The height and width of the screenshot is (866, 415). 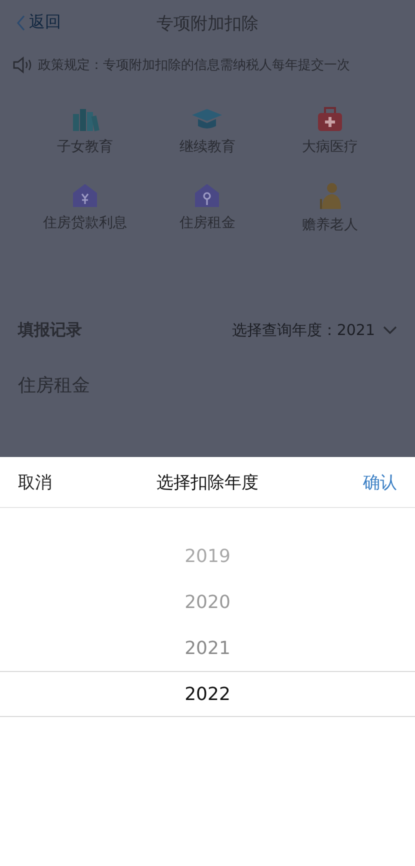 What do you see at coordinates (38, 22) in the screenshot?
I see `back-button: 返回` at bounding box center [38, 22].